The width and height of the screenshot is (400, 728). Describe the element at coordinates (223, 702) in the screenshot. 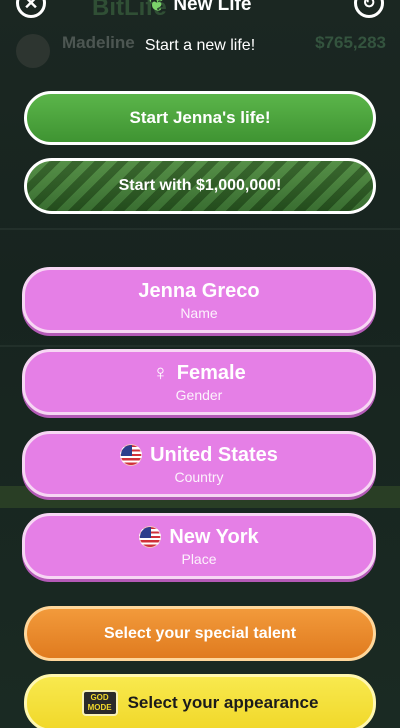

I see `appearance-label: Select your appearance` at that location.